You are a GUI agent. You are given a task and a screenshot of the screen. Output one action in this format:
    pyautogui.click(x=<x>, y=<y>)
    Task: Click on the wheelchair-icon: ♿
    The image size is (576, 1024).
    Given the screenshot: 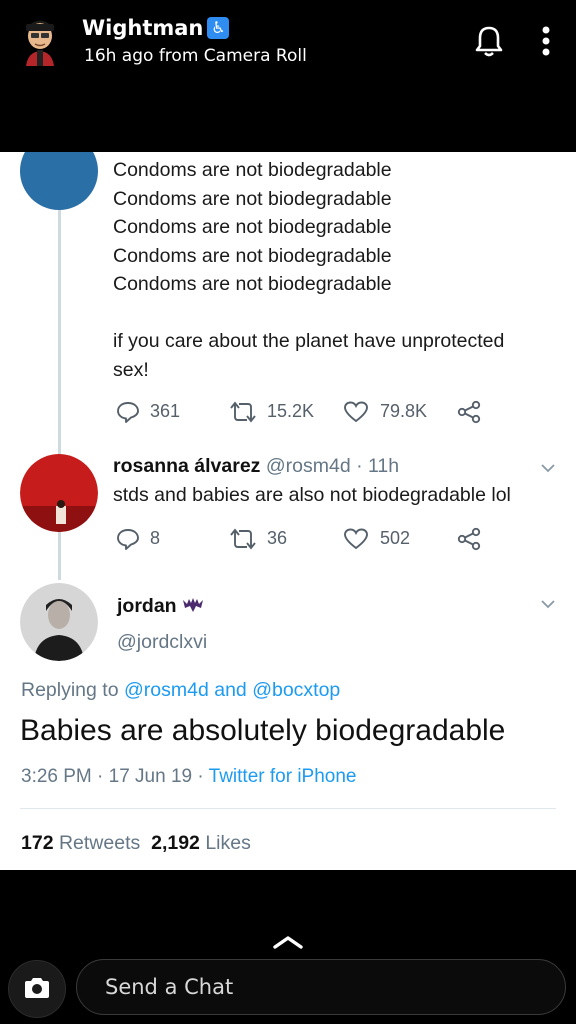 What is the action you would take?
    pyautogui.click(x=218, y=28)
    